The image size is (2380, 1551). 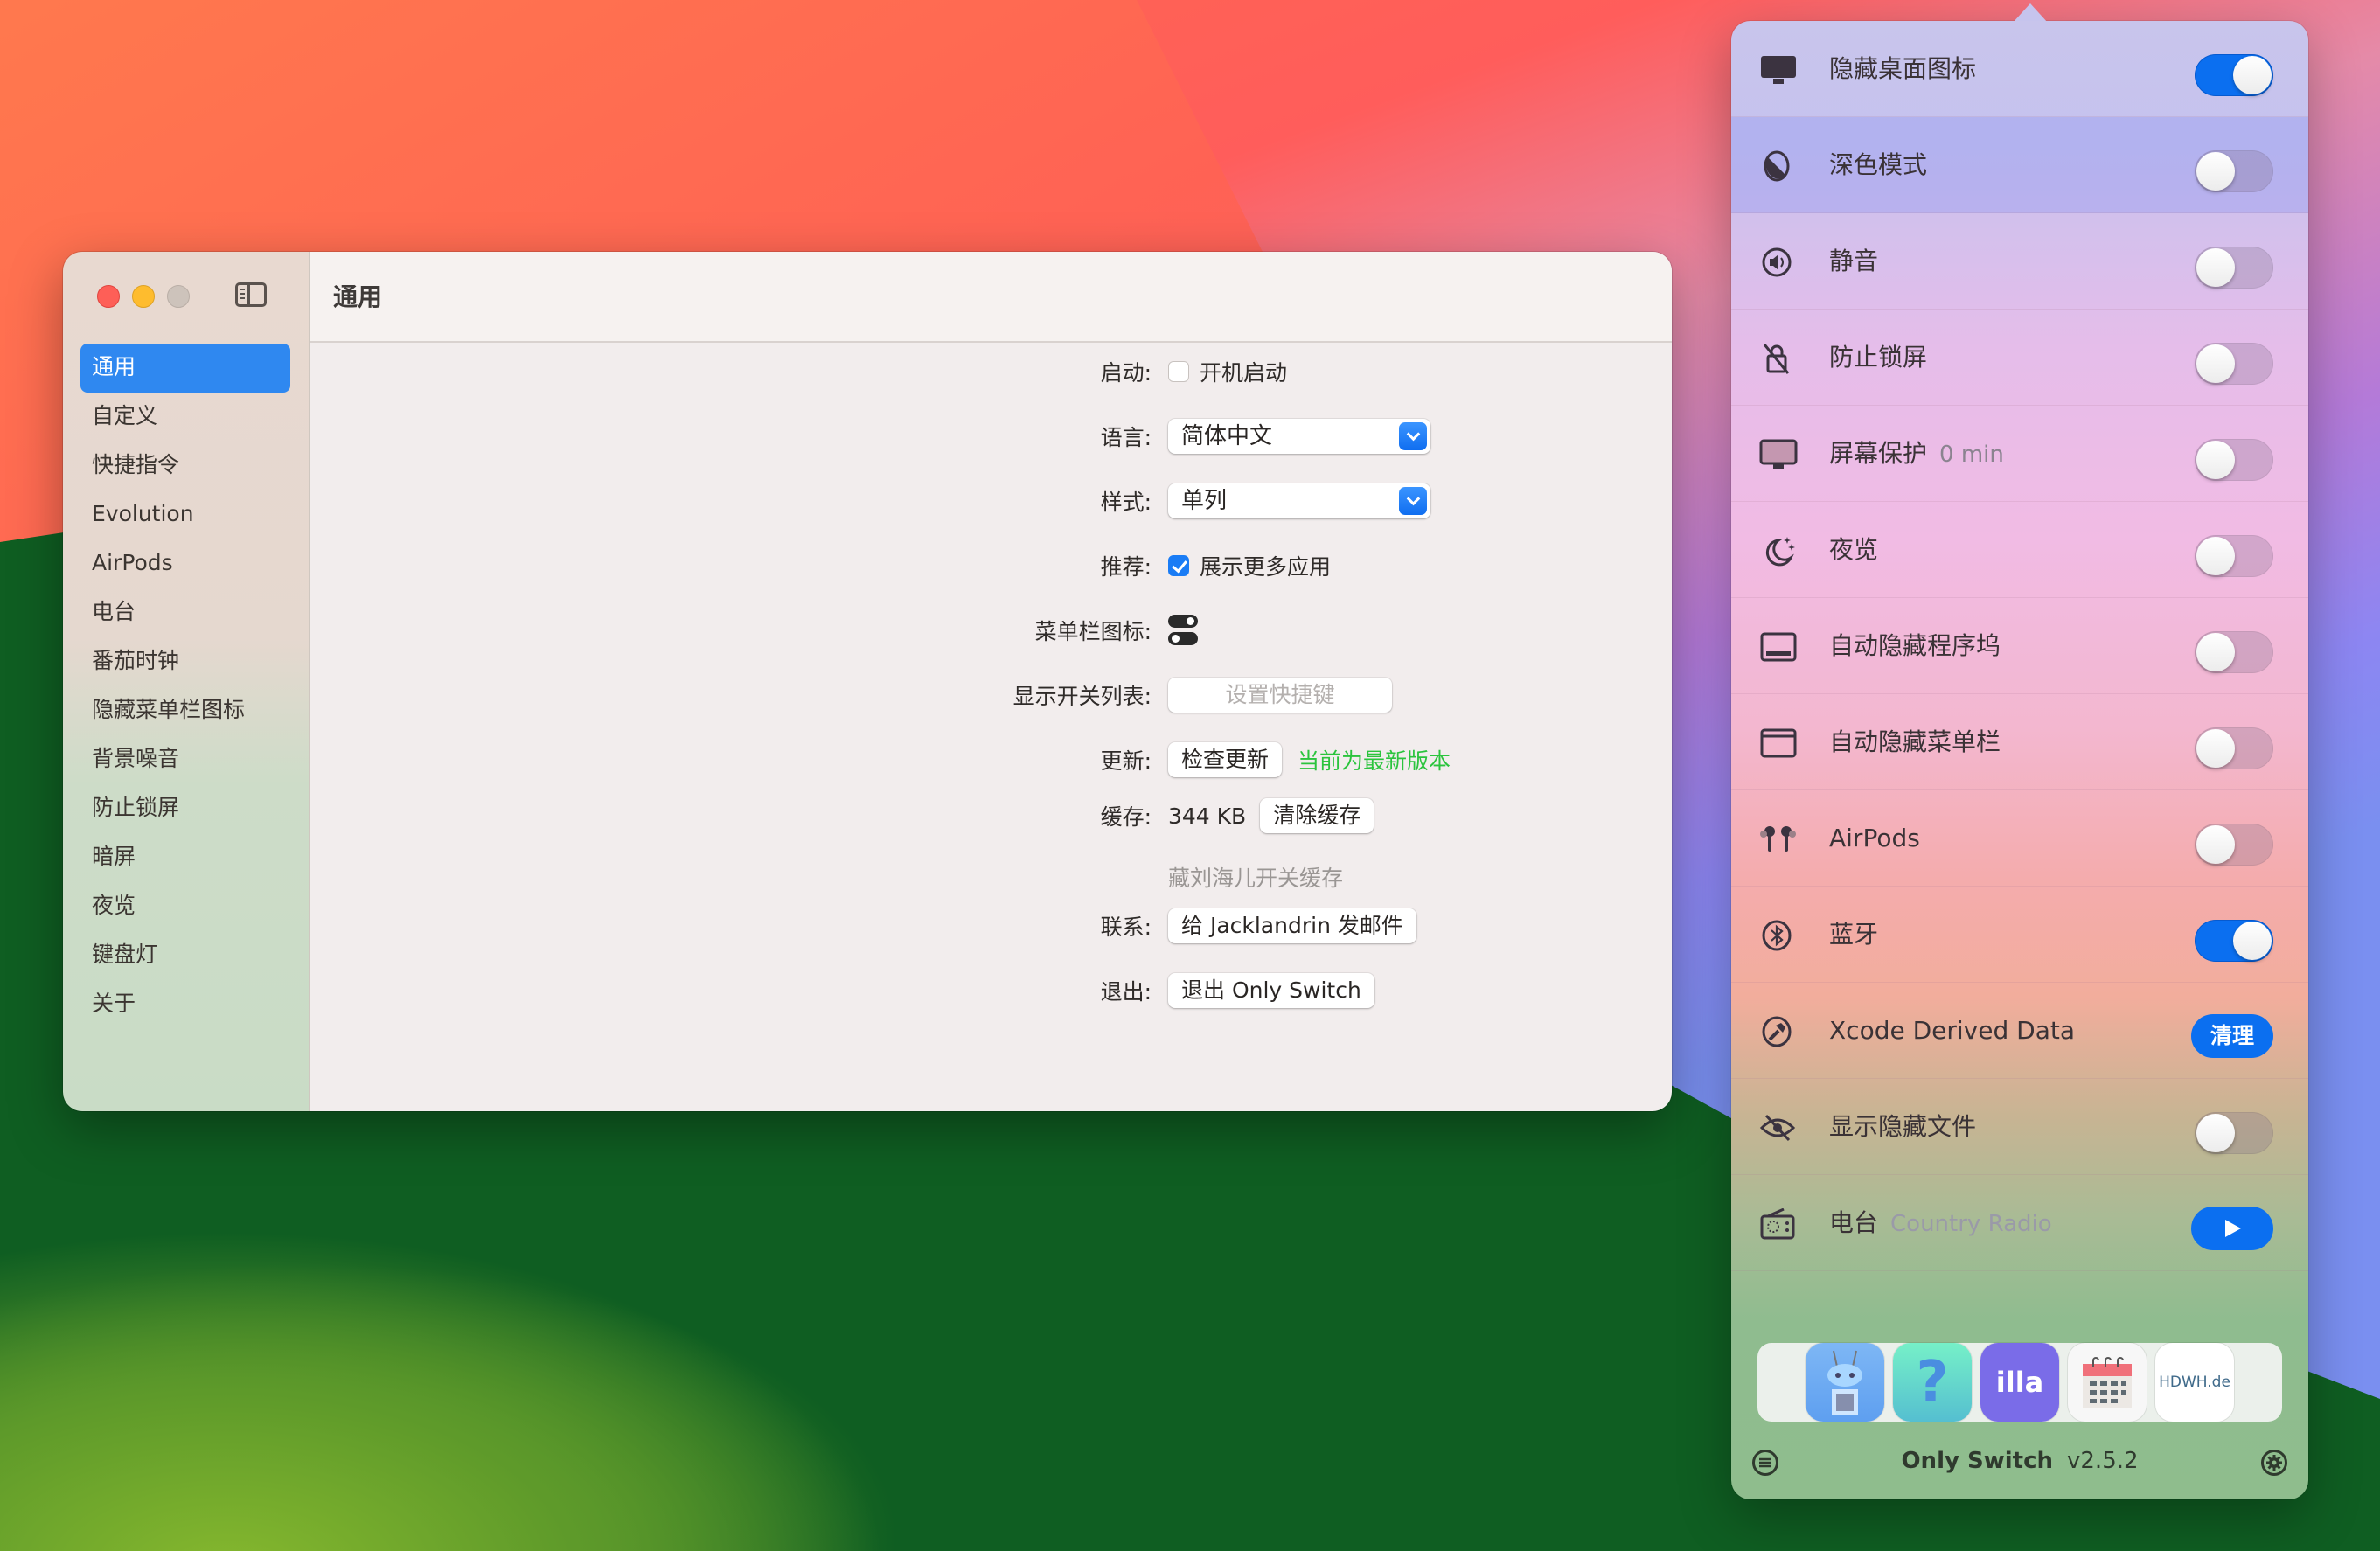 What do you see at coordinates (185, 955) in the screenshot?
I see `sidebar-item-keyboard-light: 键盘灯` at bounding box center [185, 955].